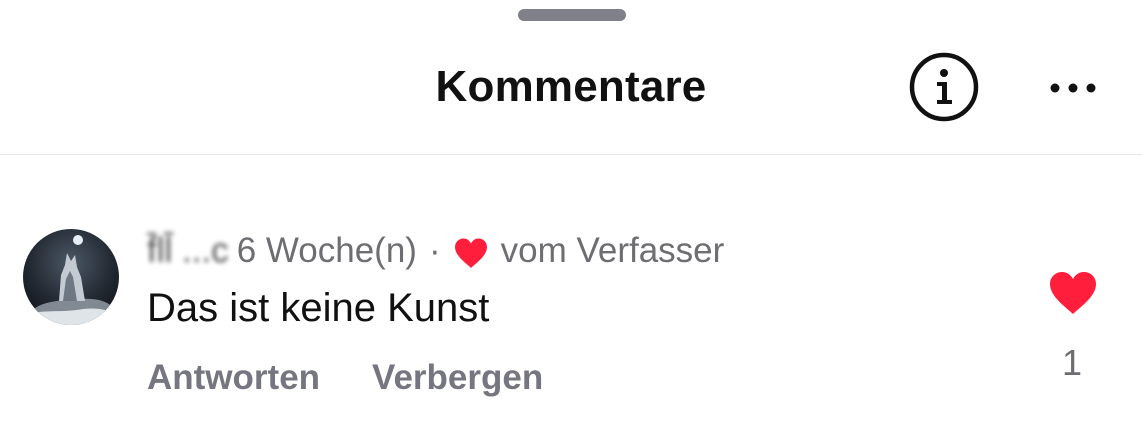 The image size is (1142, 445). Describe the element at coordinates (318, 308) in the screenshot. I see `comment-text: Das ist keine Kunst` at that location.